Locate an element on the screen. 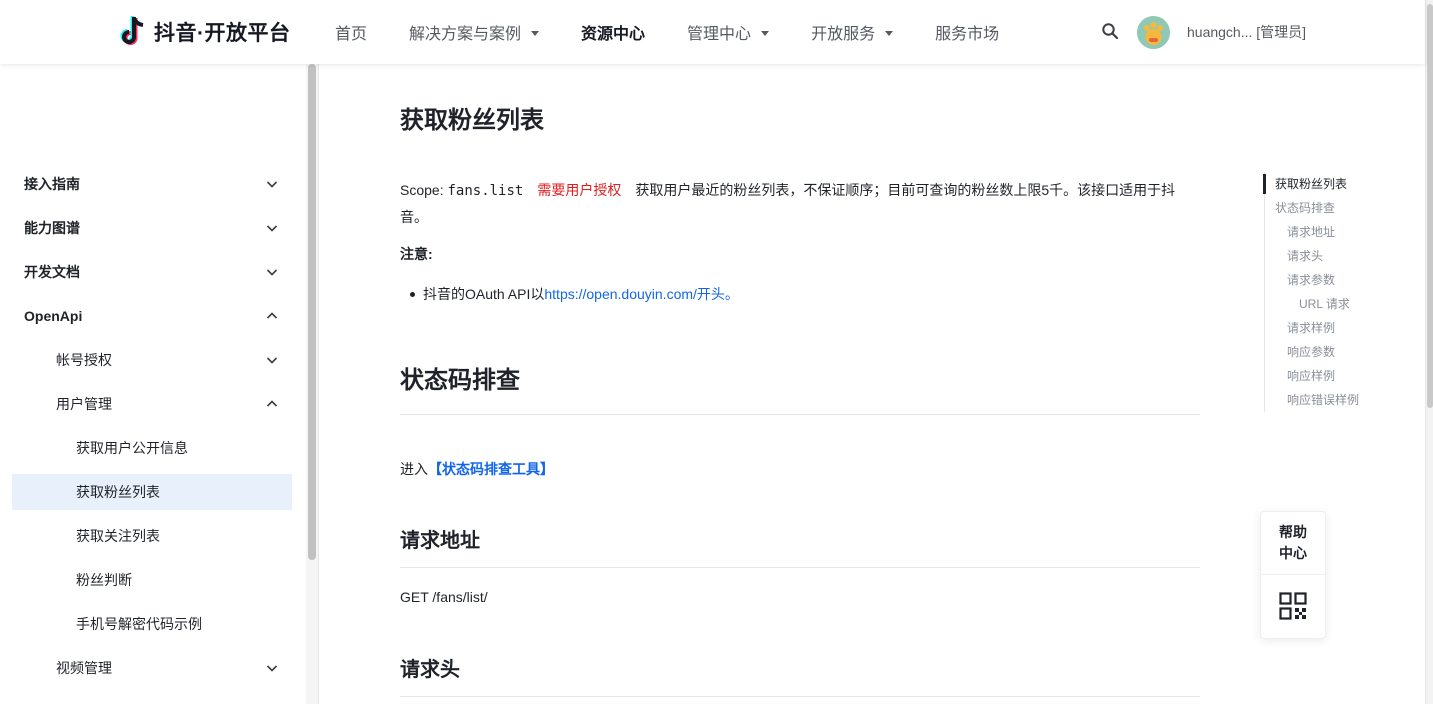  douyin-open-platform-logo: 抖音·开放平台 is located at coordinates (204, 32).